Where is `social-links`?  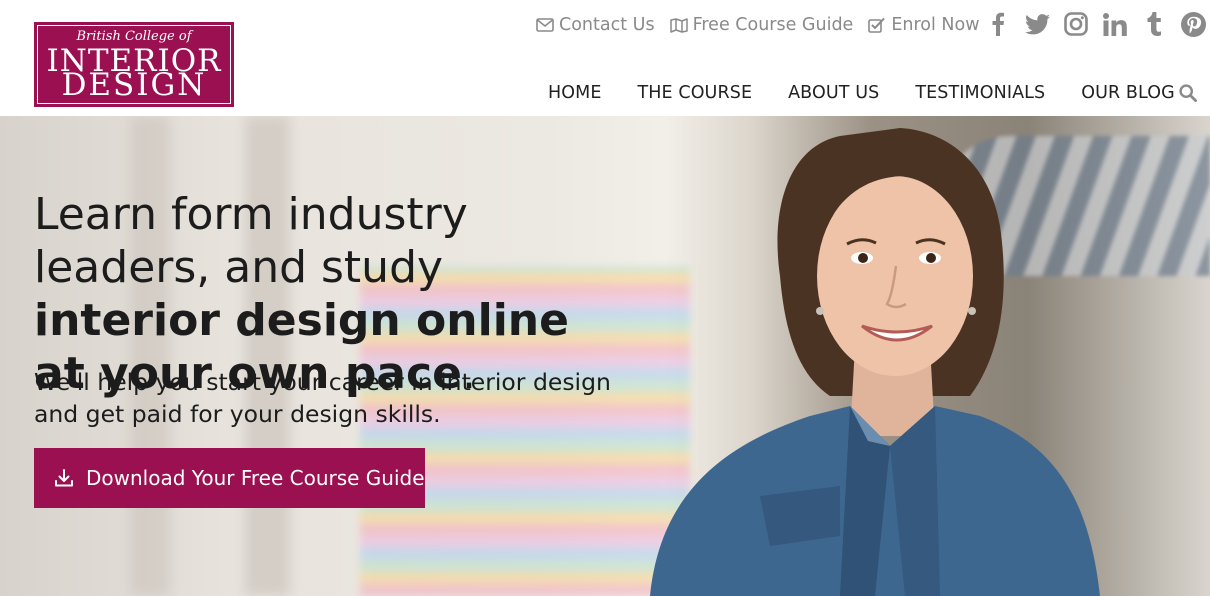 social-links is located at coordinates (1097, 24).